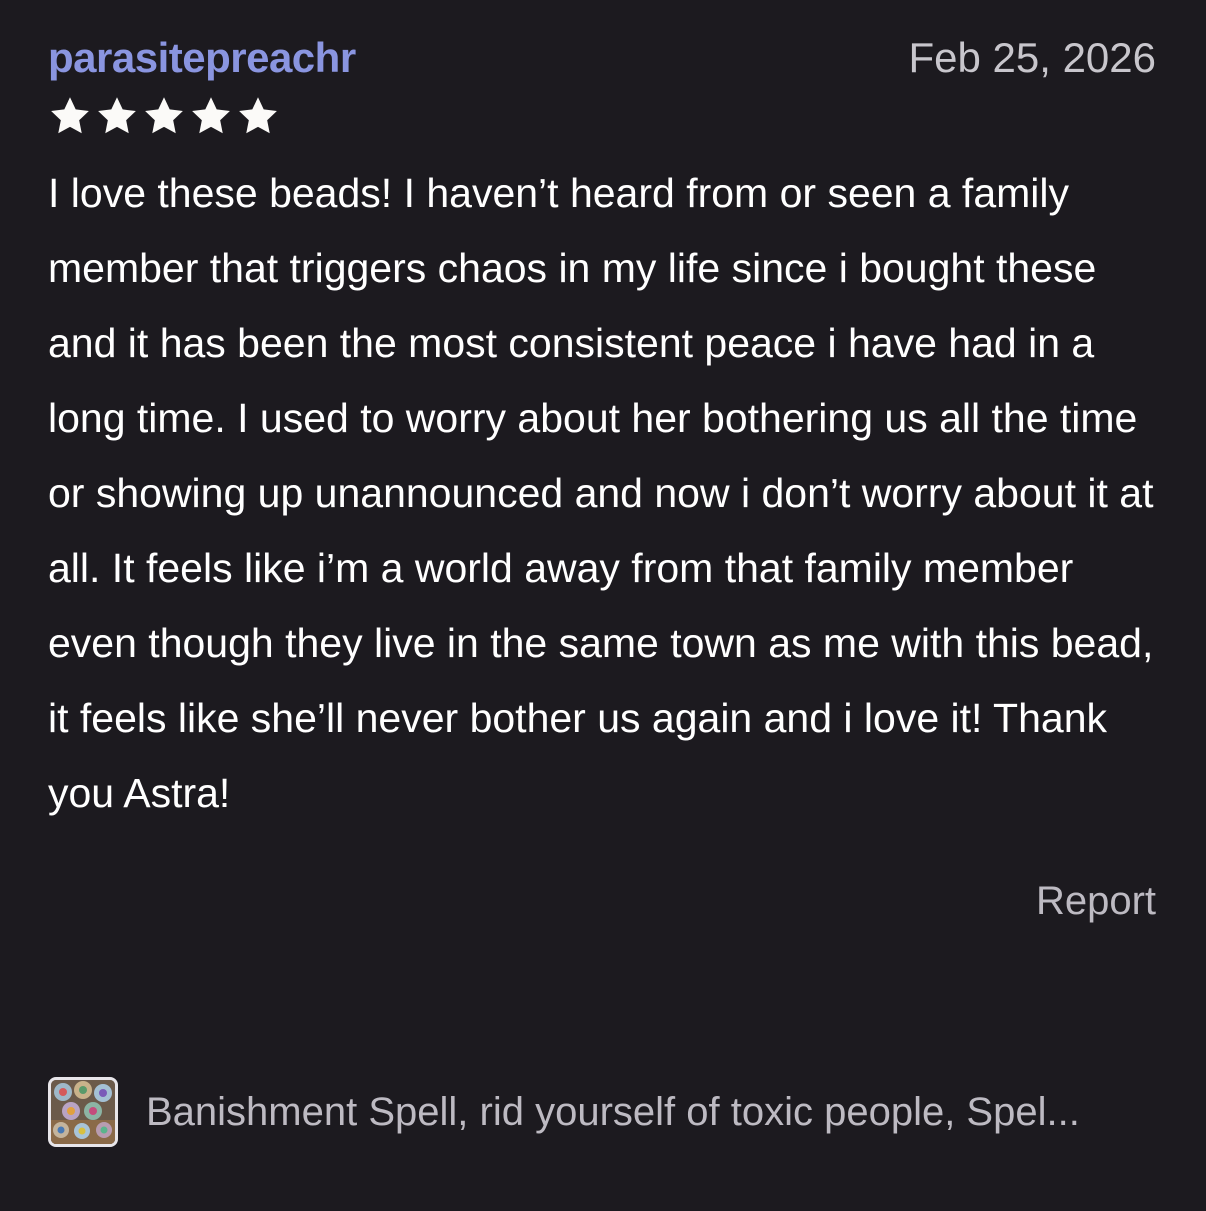 The height and width of the screenshot is (1211, 1206). Describe the element at coordinates (1032, 57) in the screenshot. I see `review-date: Feb 25, 2026` at that location.